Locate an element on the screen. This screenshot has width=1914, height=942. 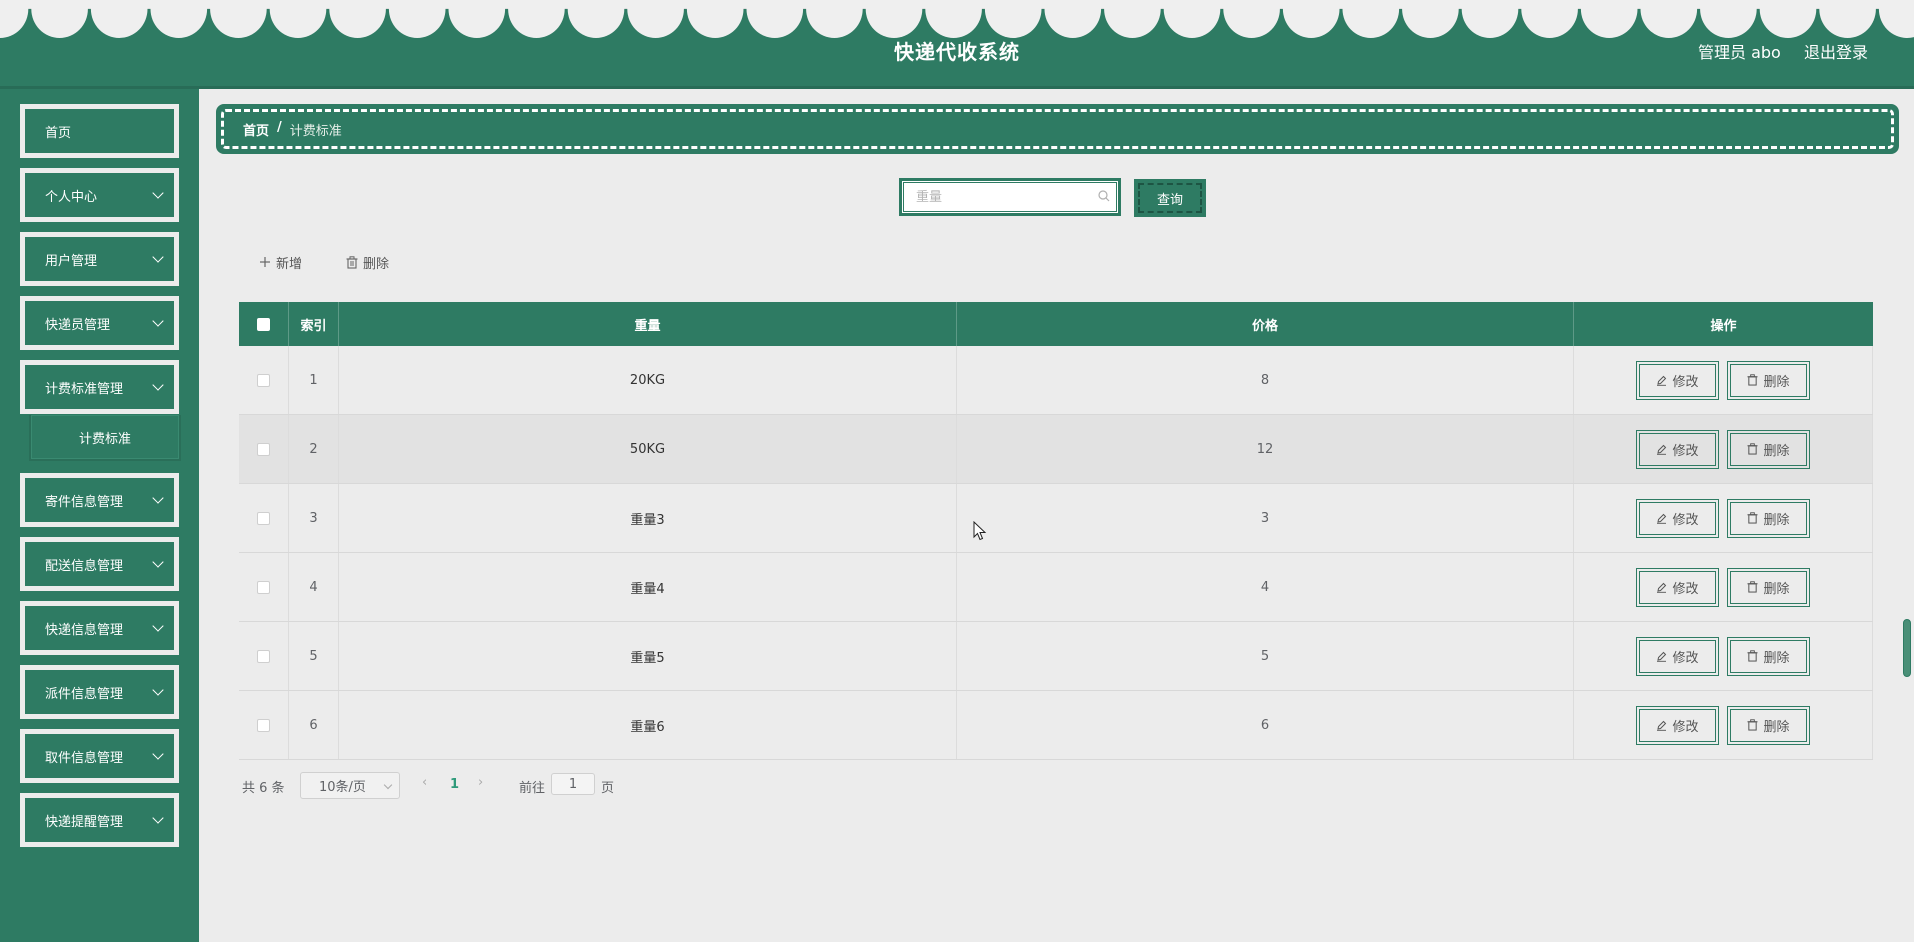
breadcrumb-dashed-border is located at coordinates (1057, 129).